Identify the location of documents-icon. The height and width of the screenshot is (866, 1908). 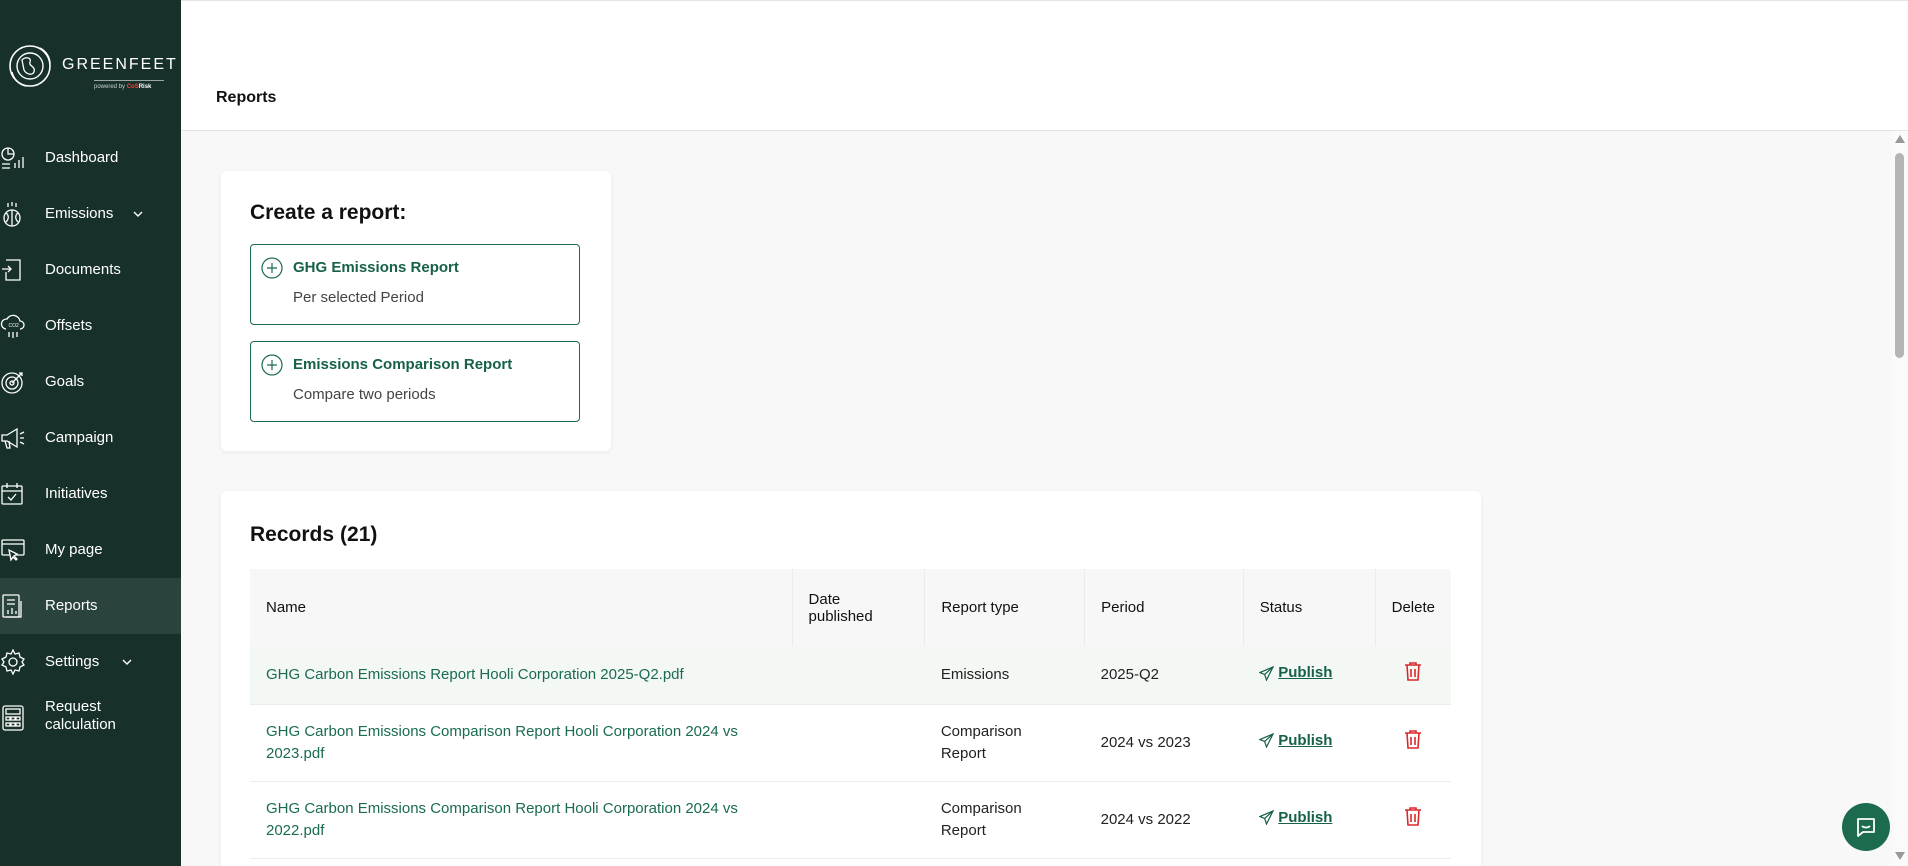
(13, 270).